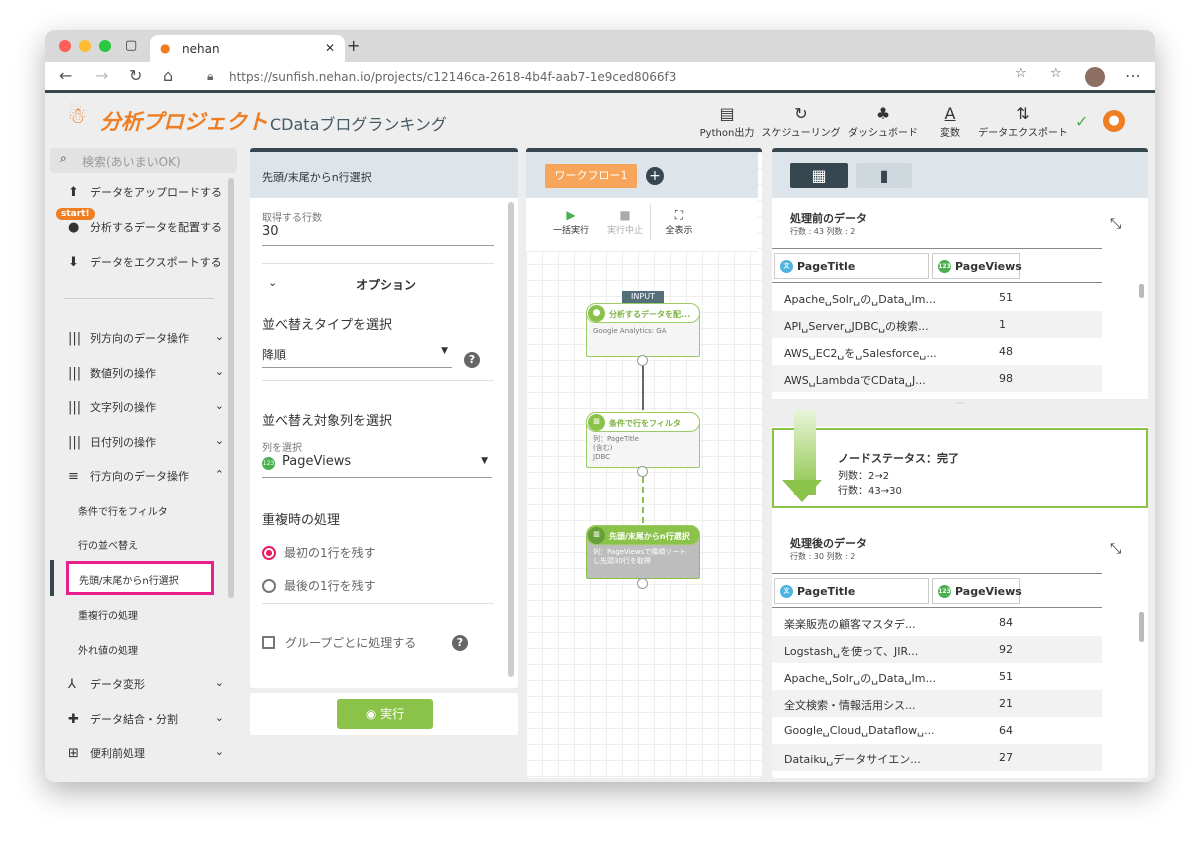 This screenshot has height=842, width=1200. I want to click on sort-type-select: 降順 ▼, so click(357, 357).